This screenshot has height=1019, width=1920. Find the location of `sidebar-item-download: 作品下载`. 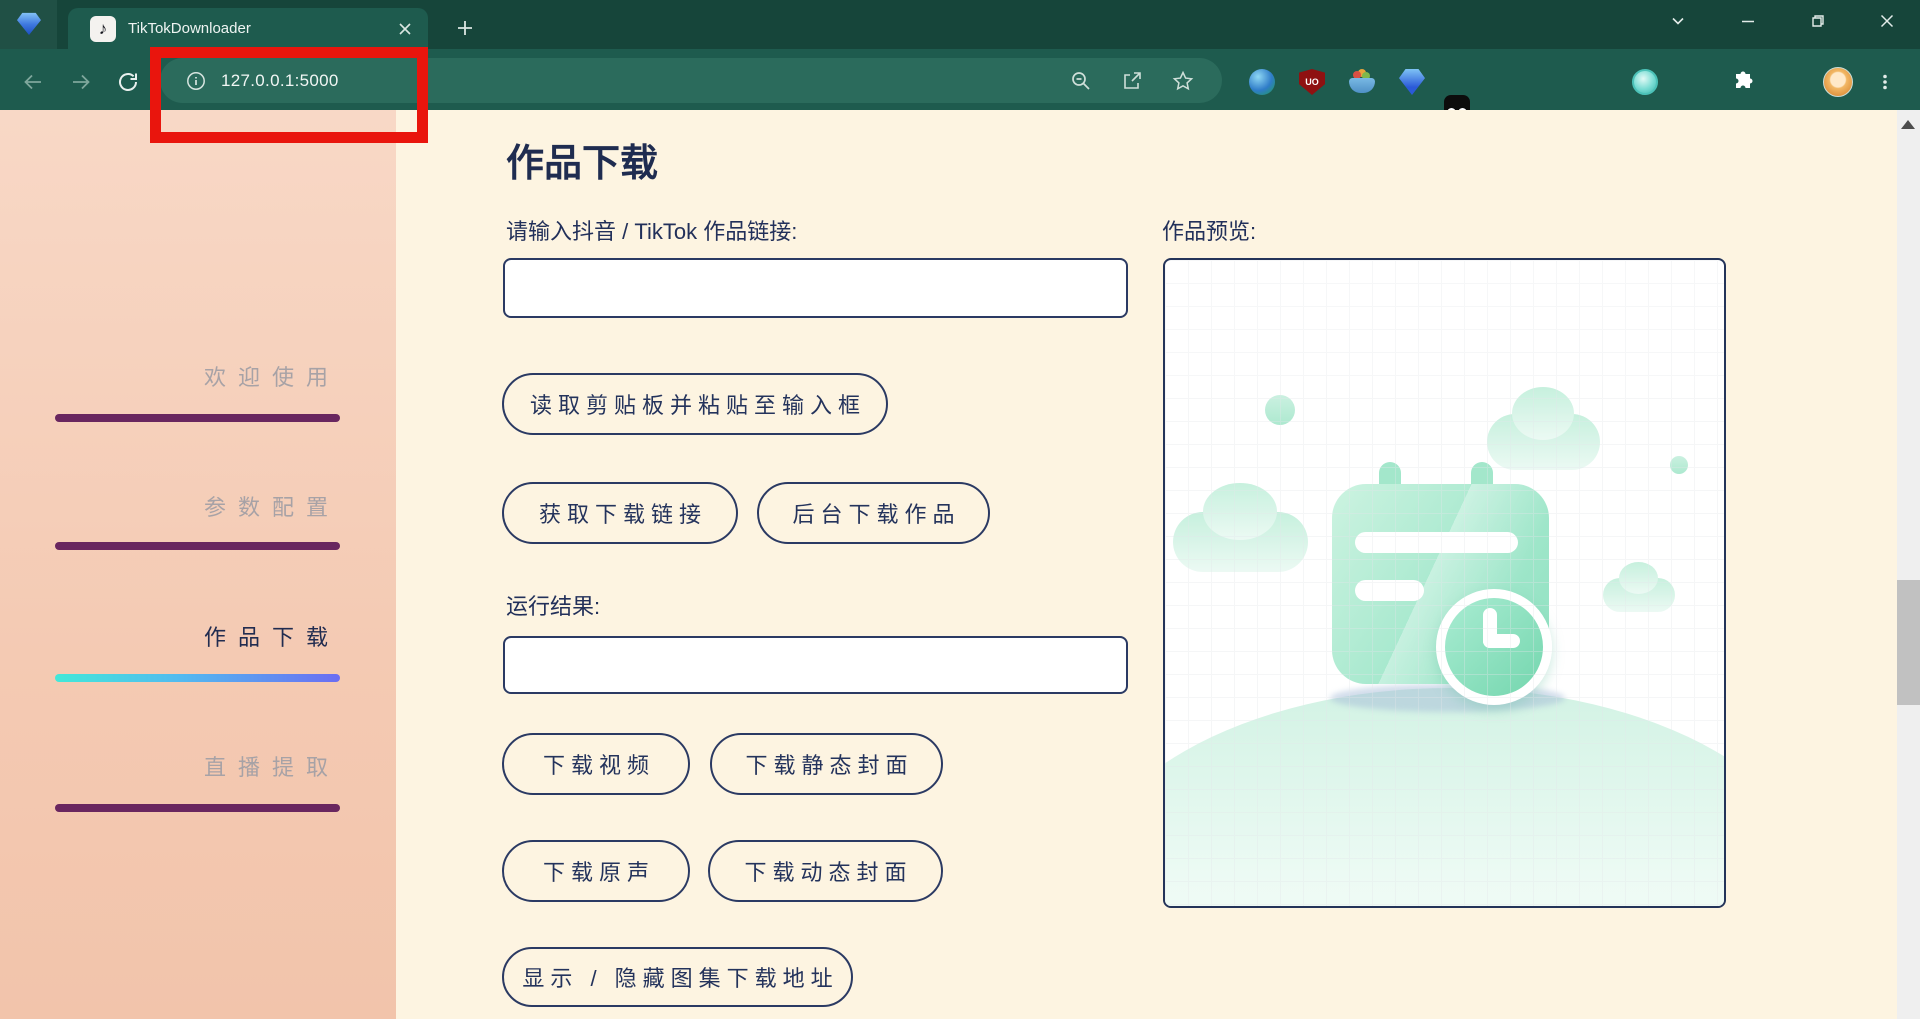

sidebar-item-download: 作品下载 is located at coordinates (188, 636).